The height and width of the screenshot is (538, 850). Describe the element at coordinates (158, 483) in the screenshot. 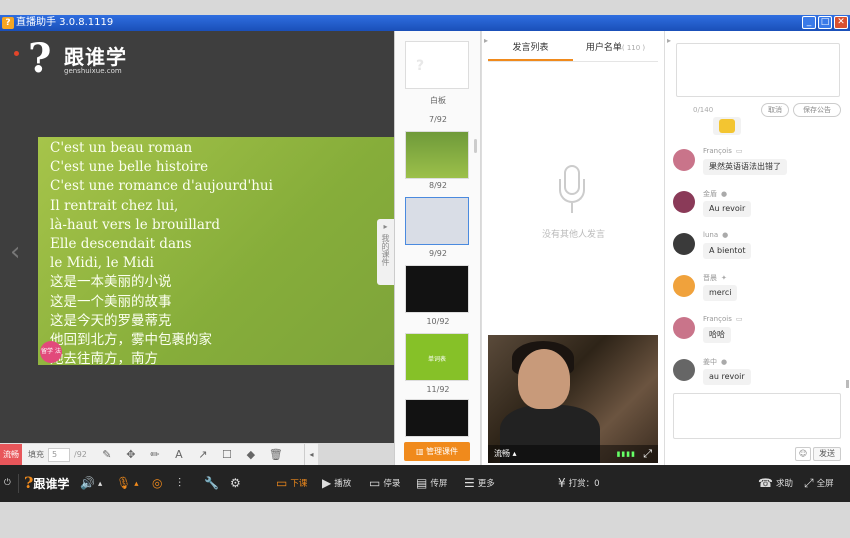

I see `camera-button: ◎` at that location.